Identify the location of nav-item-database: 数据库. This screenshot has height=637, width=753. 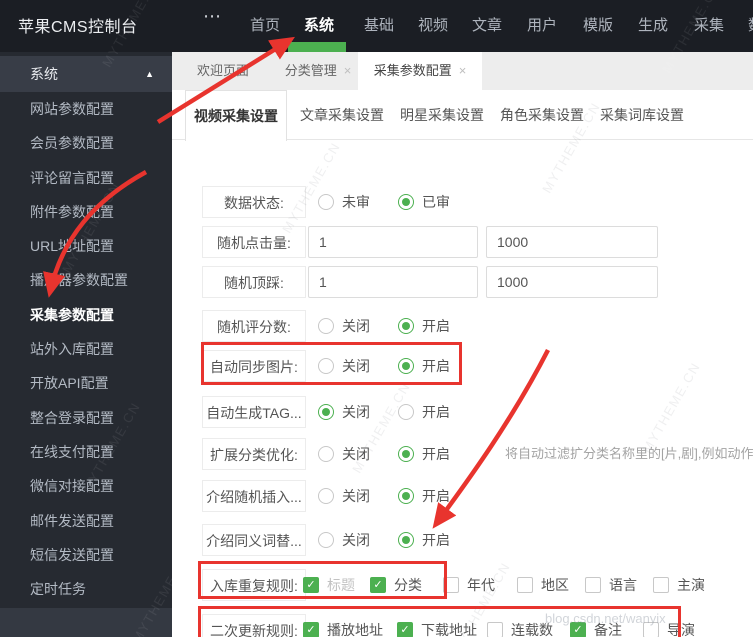
(750, 24).